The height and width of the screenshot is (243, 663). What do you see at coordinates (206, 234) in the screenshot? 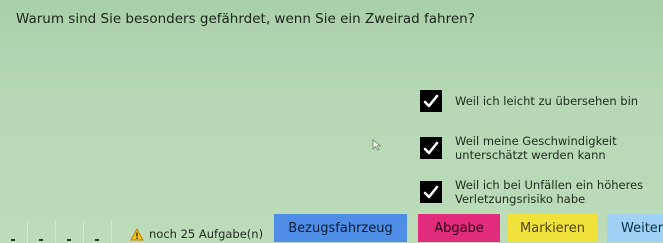
I see `remaining-tasks-text: noch 25 Aufgabe(n)` at bounding box center [206, 234].